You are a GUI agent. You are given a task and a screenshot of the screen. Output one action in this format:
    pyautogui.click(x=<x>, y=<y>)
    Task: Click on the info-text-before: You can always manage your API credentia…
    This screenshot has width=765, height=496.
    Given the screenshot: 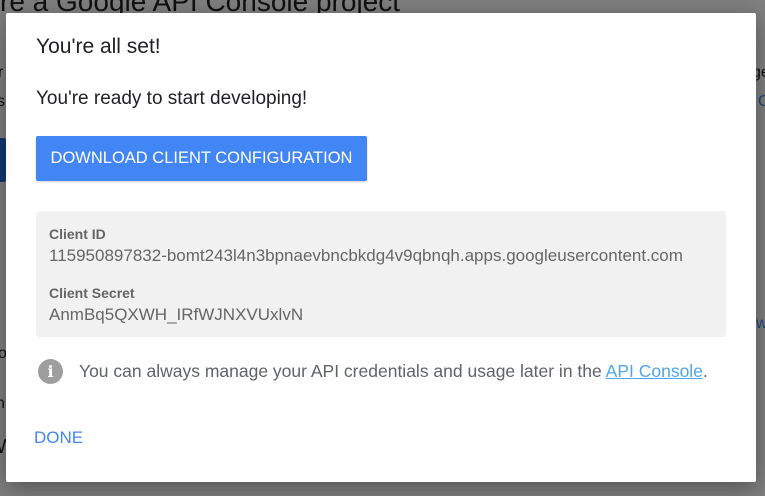 What is the action you would take?
    pyautogui.click(x=342, y=370)
    